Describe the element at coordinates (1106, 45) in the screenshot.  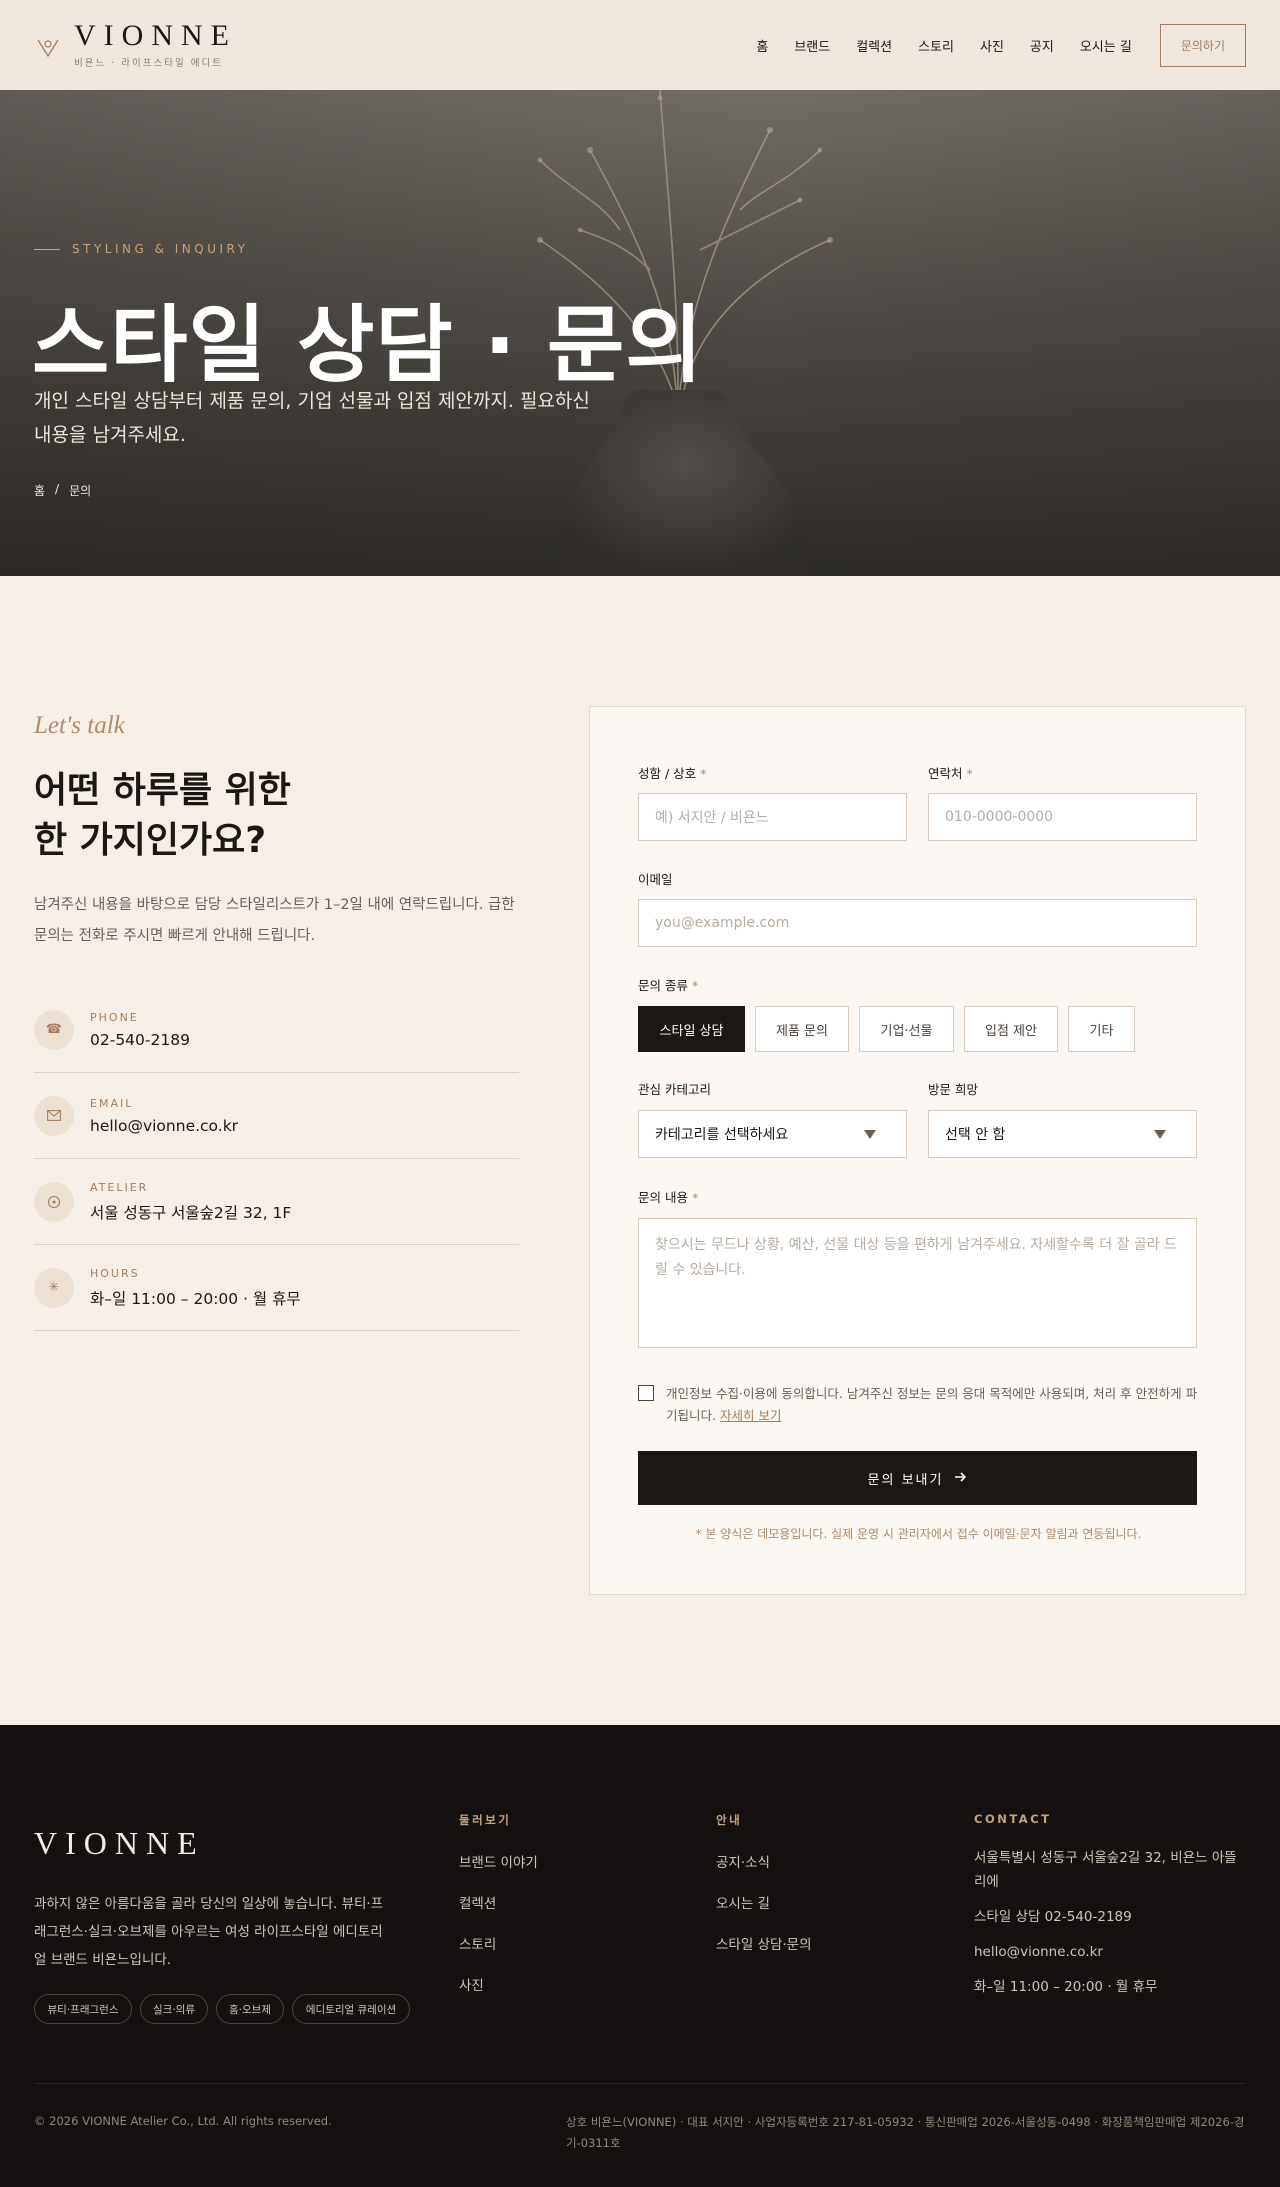
I see `nav-directions: 오시는 길` at that location.